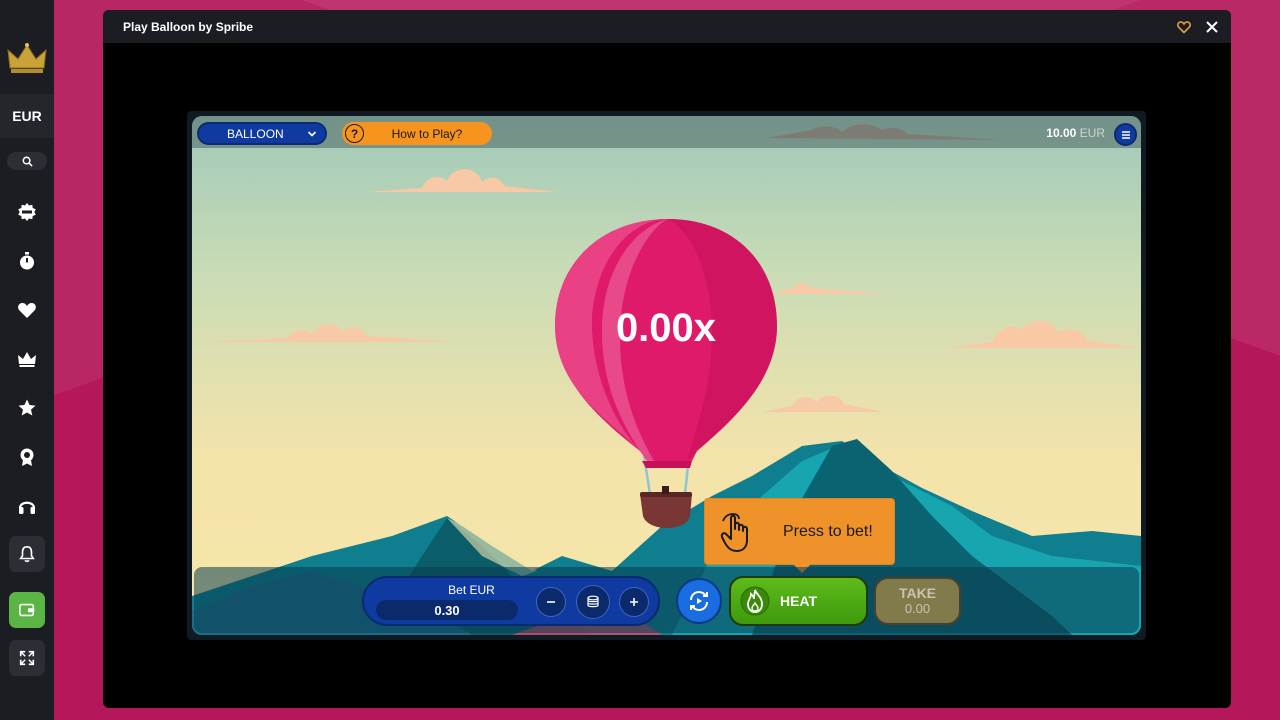 This screenshot has height=720, width=1280. I want to click on heat-button: HEAT, so click(798, 601).